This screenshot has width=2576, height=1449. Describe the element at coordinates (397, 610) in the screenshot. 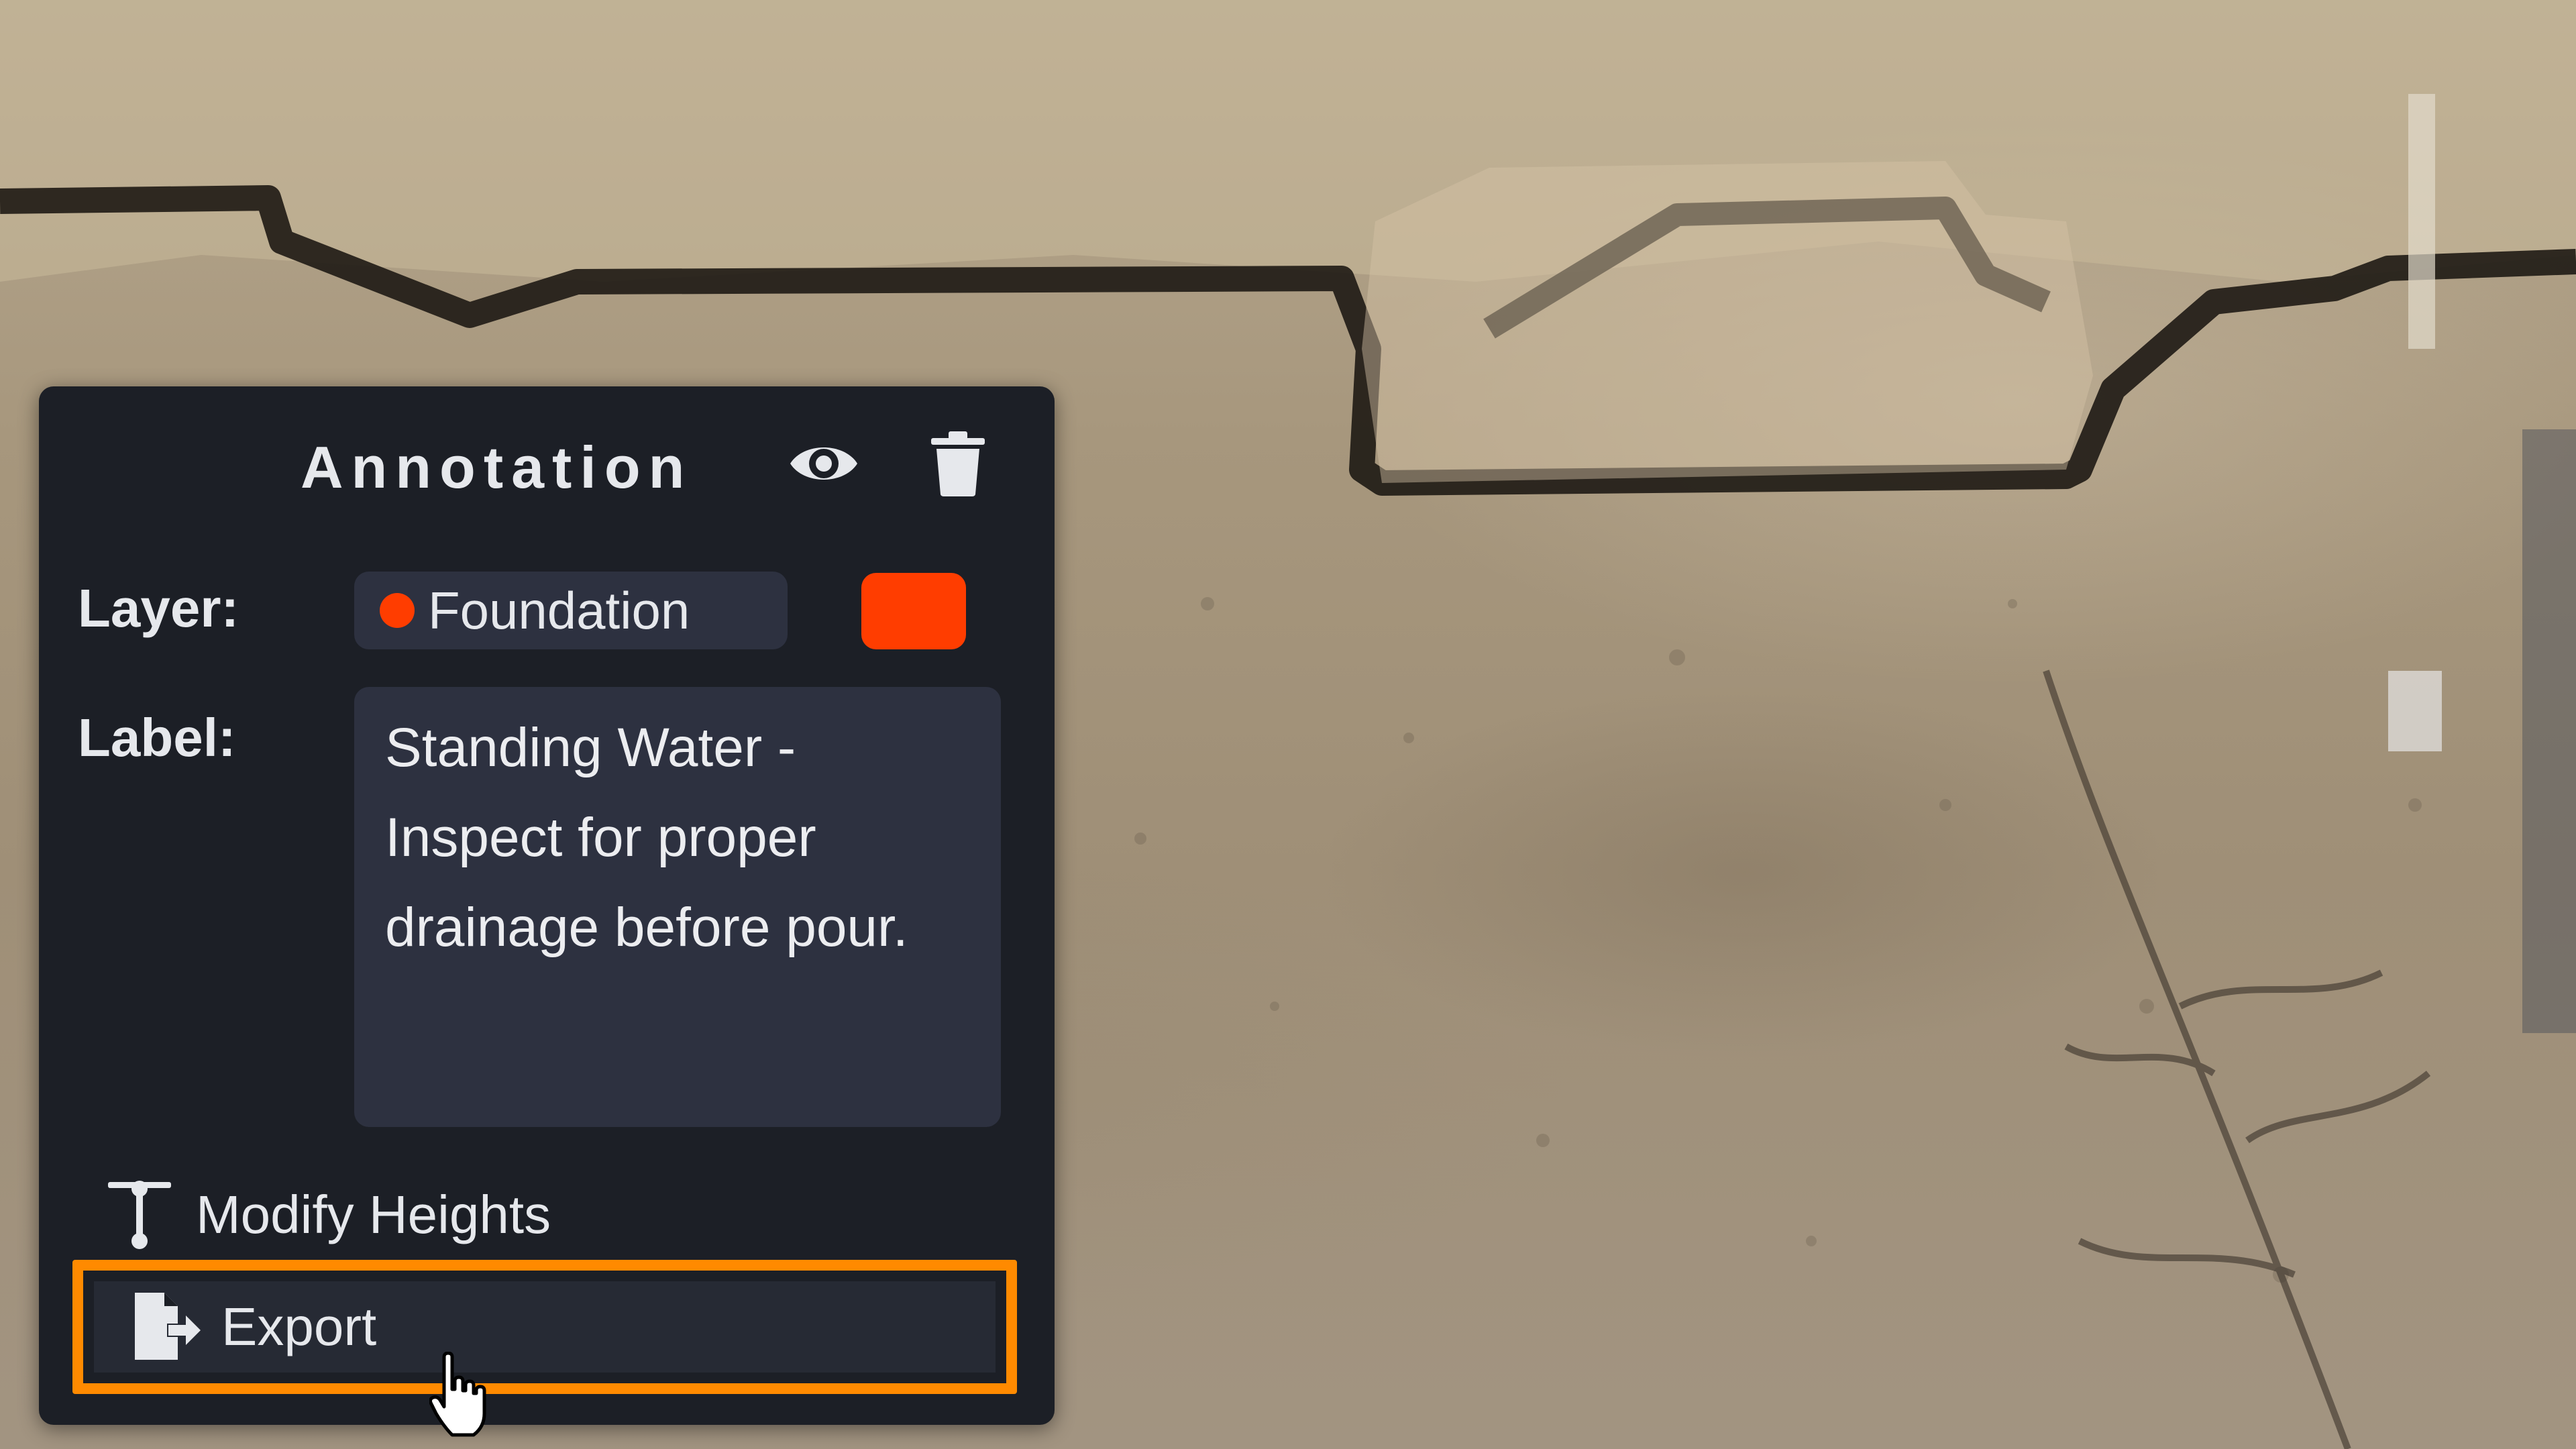

I see `layer-color-dot` at that location.